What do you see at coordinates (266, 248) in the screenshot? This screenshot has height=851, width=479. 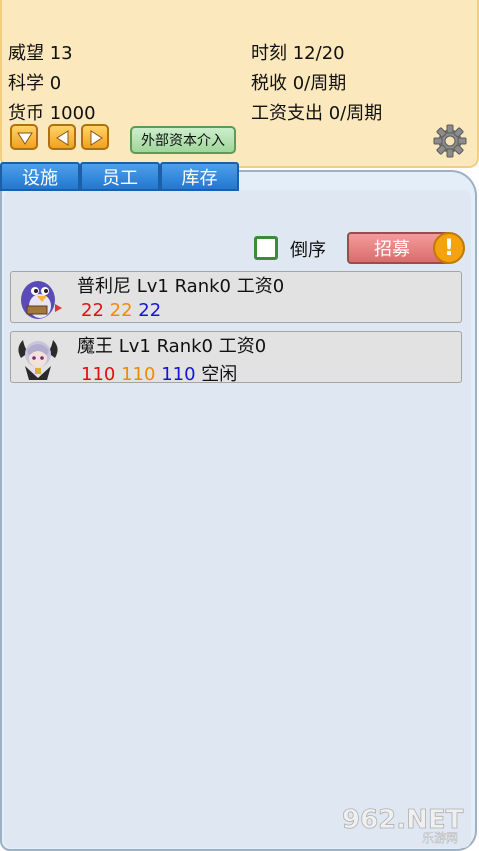 I see `reverse-order-checkbox` at bounding box center [266, 248].